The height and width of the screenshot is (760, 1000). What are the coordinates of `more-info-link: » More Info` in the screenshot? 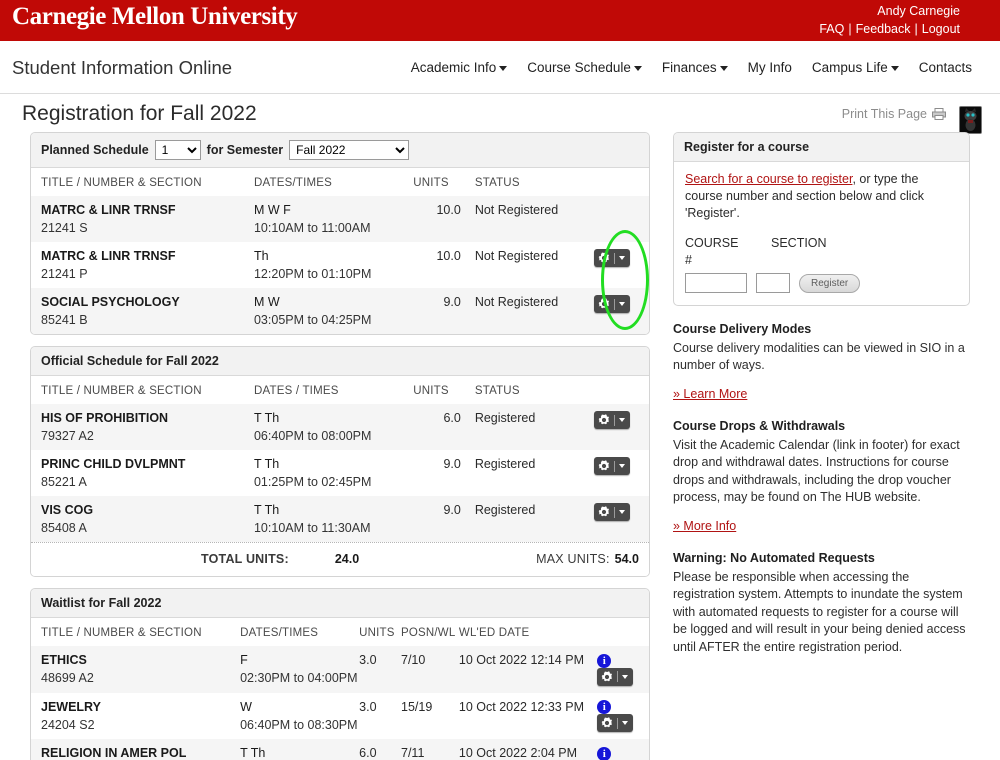 It's located at (704, 527).